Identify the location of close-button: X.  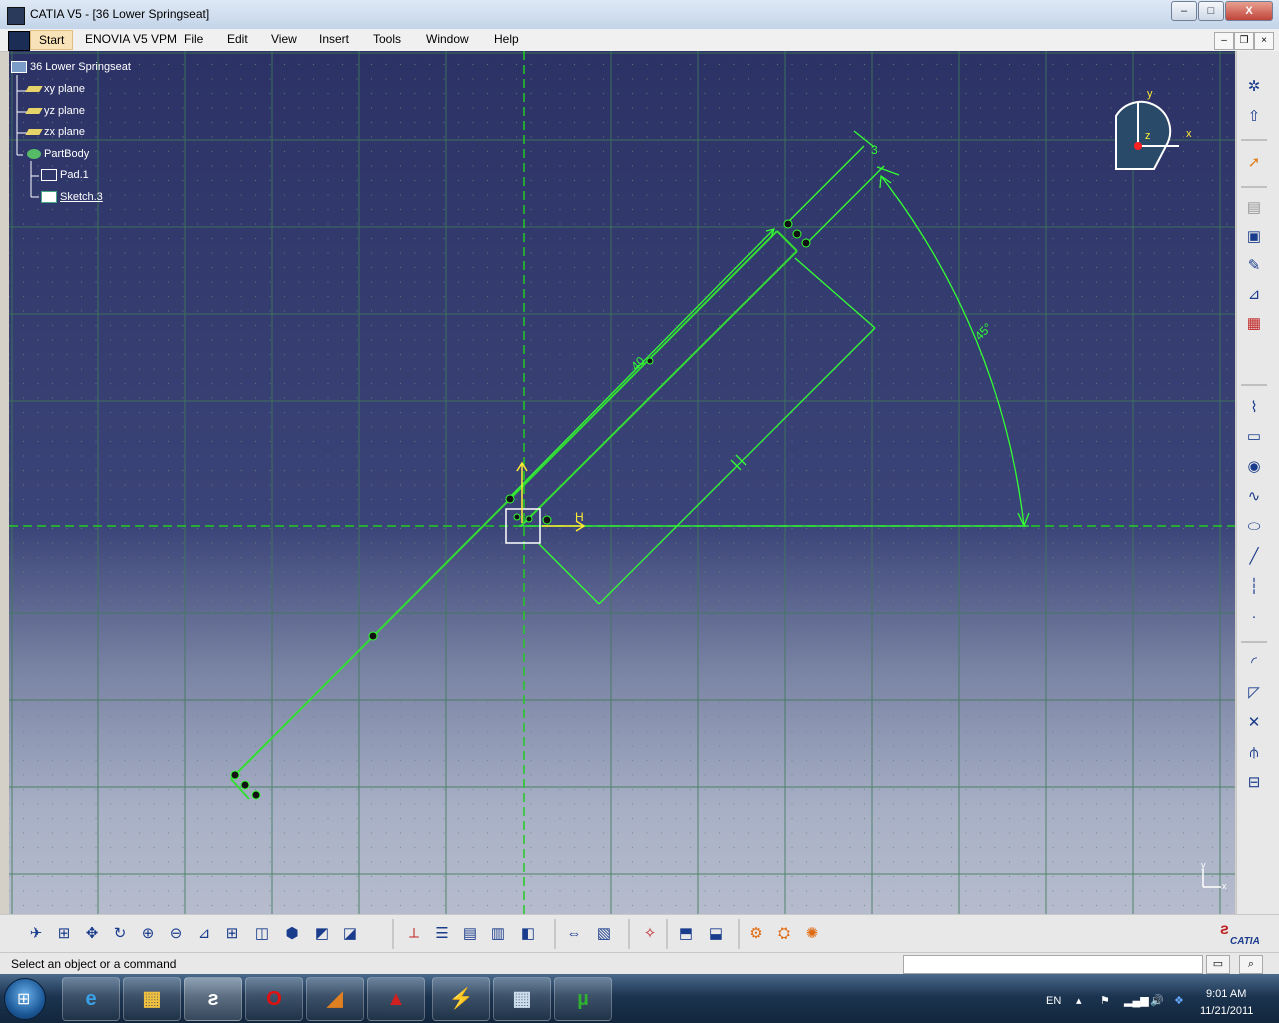
(1249, 11).